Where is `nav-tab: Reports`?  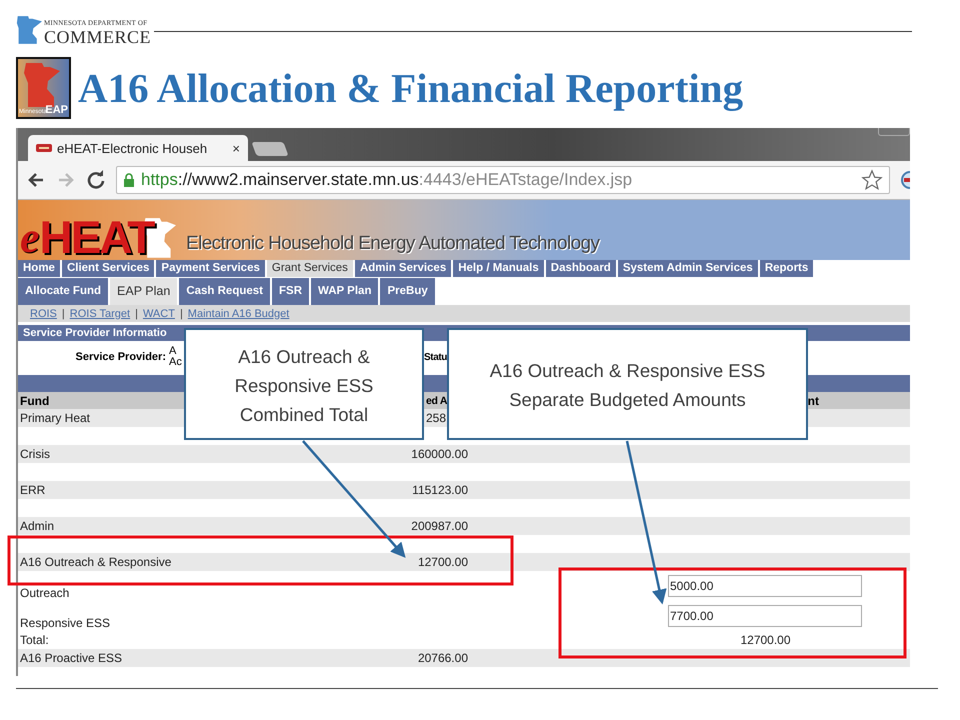 nav-tab: Reports is located at coordinates (787, 268).